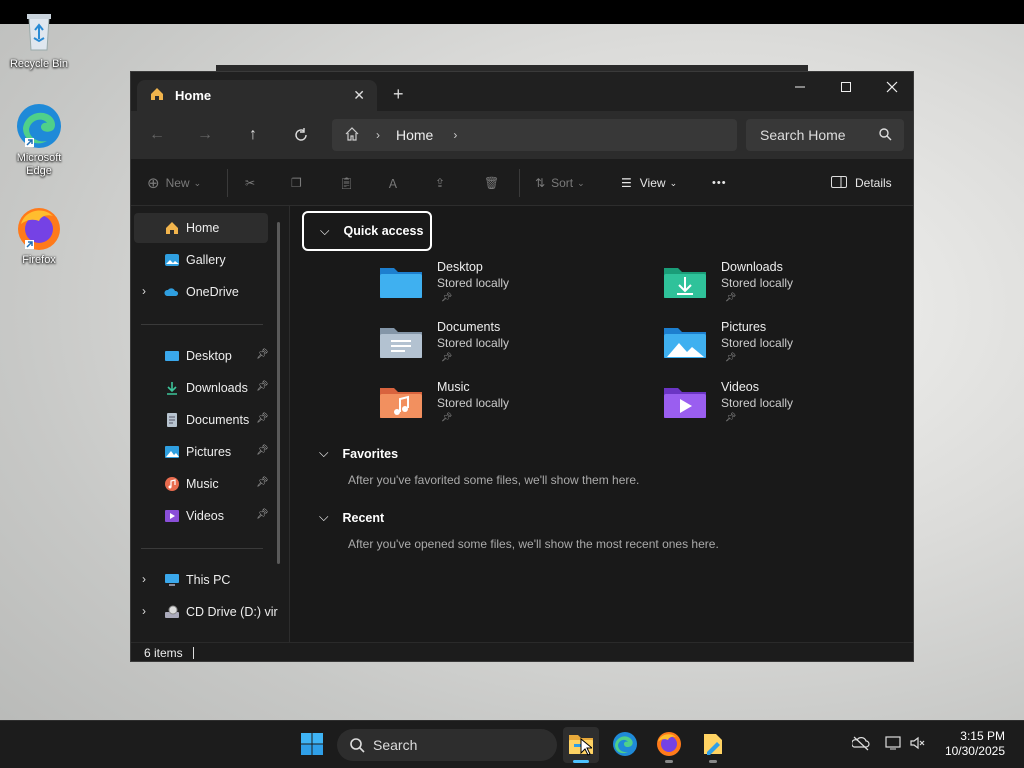 Image resolution: width=1024 pixels, height=768 pixels. What do you see at coordinates (788, 348) in the screenshot?
I see `quick-access-item-pictures: Pictures Stored locally 📌︎` at bounding box center [788, 348].